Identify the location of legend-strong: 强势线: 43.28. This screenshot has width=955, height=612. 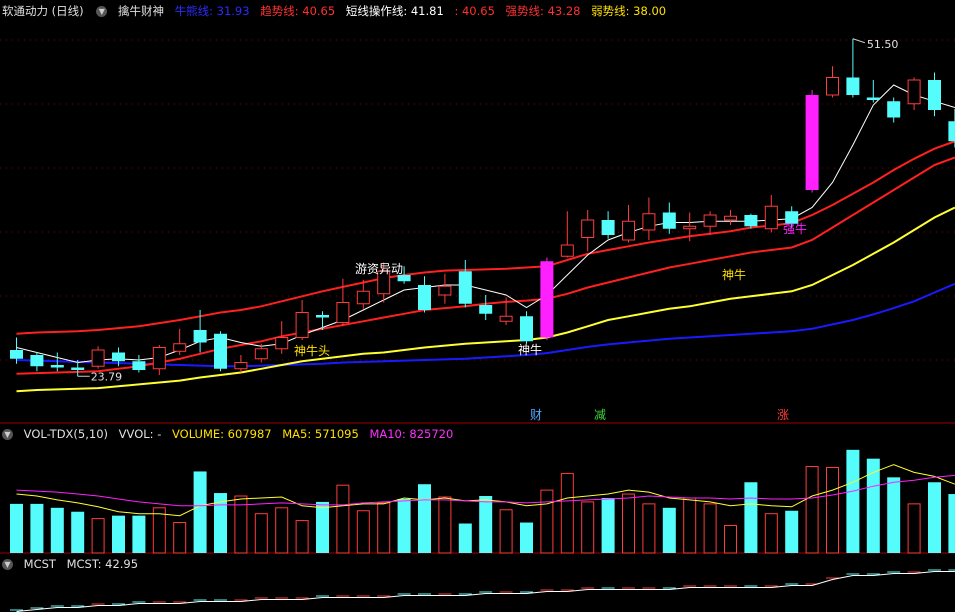
(543, 11).